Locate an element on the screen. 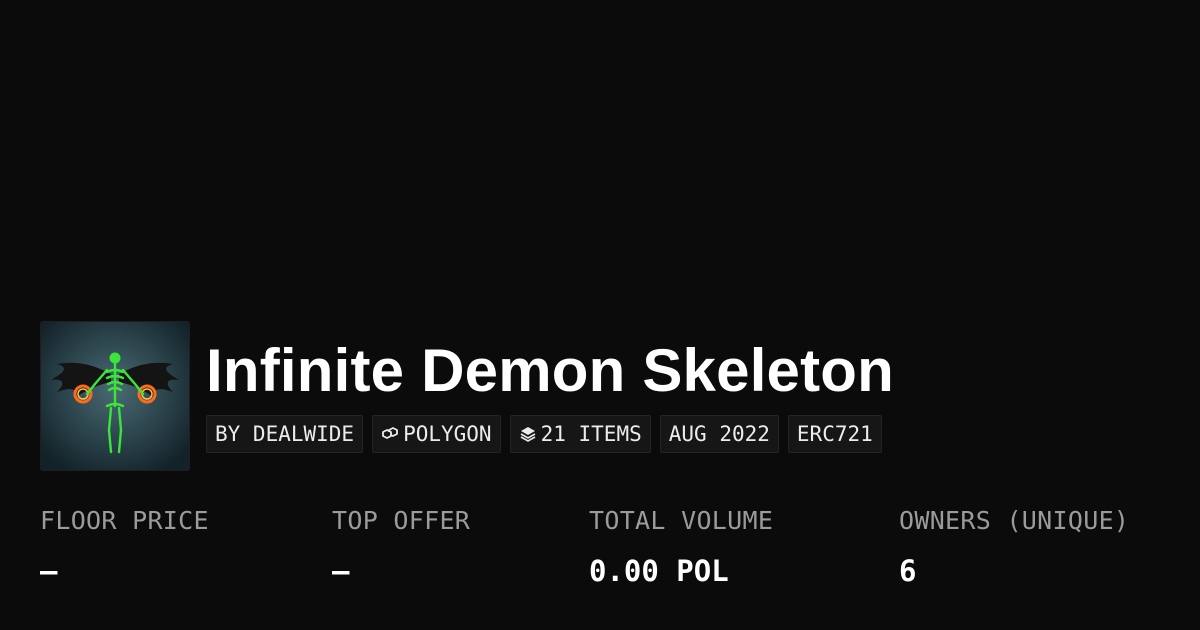  layers-icon is located at coordinates (528, 434).